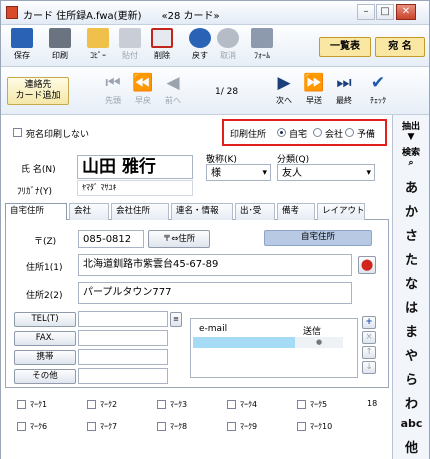  I want to click on mark4-checkbox, so click(231, 404).